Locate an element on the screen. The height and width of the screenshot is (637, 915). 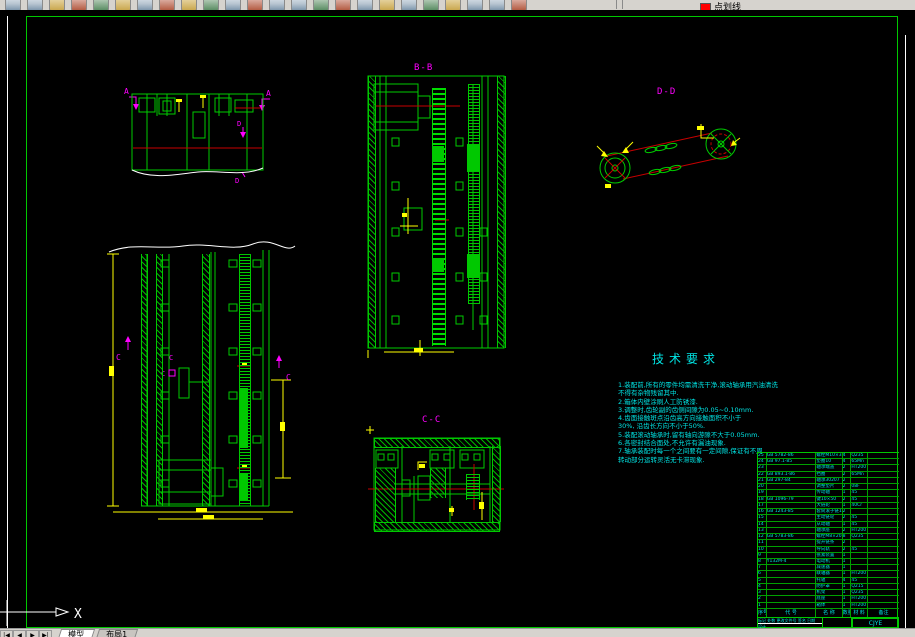
bom-code: GB 5782-86 is located at coordinates (792, 456).